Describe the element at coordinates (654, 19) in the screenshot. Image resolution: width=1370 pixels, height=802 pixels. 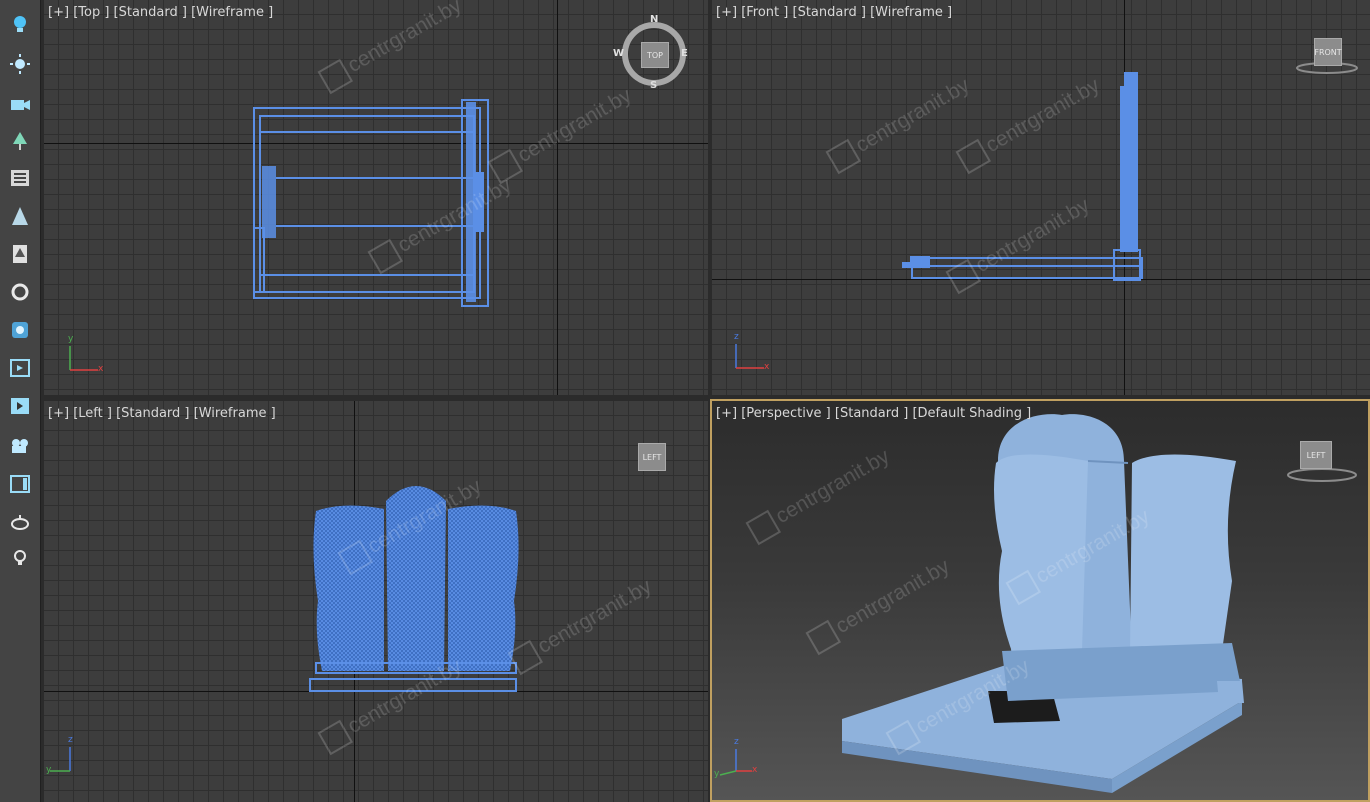
I see `compass-n-label: N` at that location.